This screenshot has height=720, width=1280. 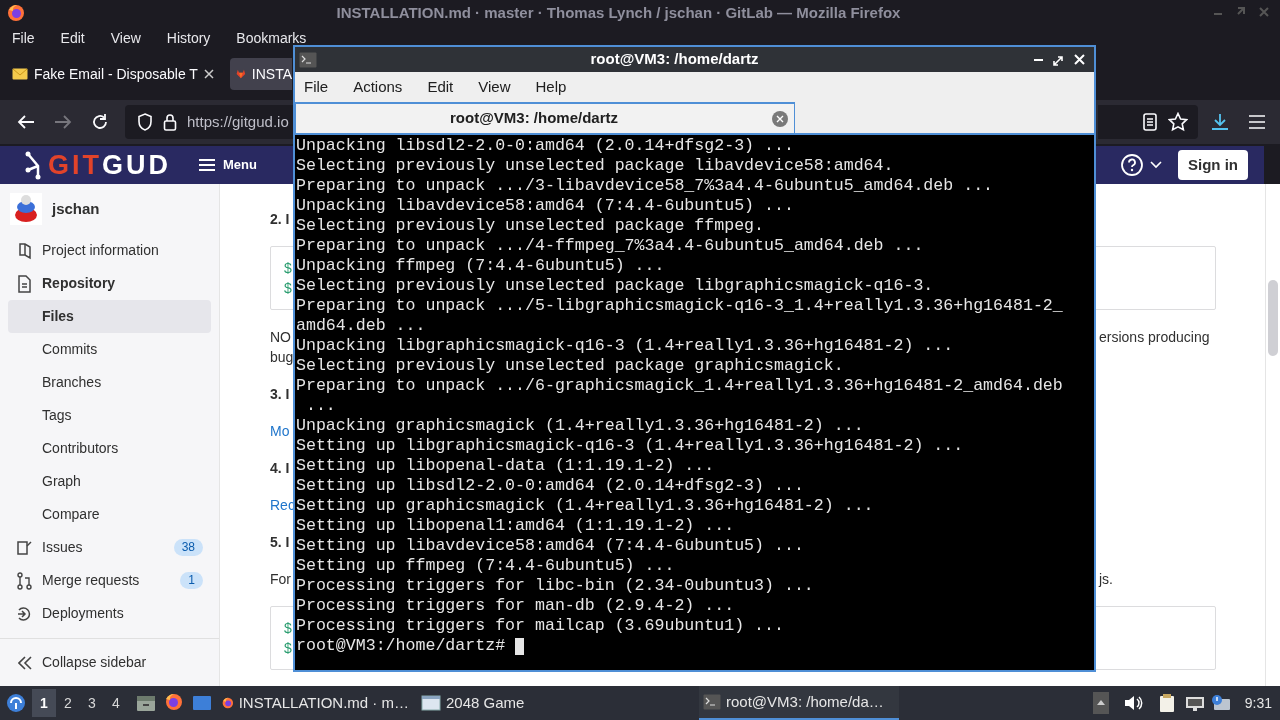 What do you see at coordinates (109, 514) in the screenshot?
I see `sidebar-item: Compare` at bounding box center [109, 514].